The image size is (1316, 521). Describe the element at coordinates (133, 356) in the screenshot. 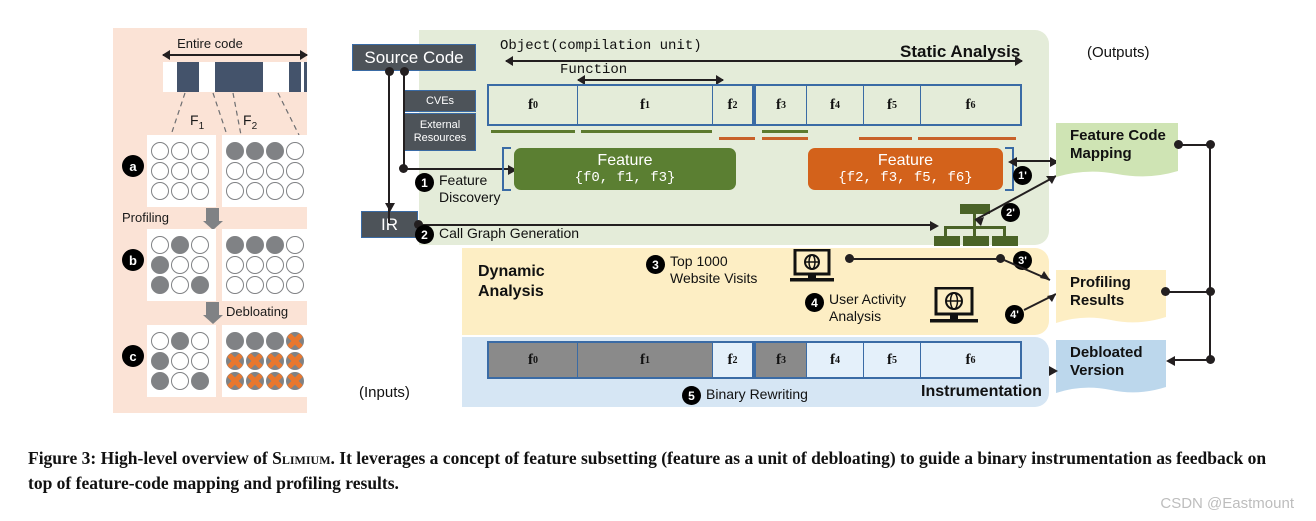

I see `badge-c: c` at that location.